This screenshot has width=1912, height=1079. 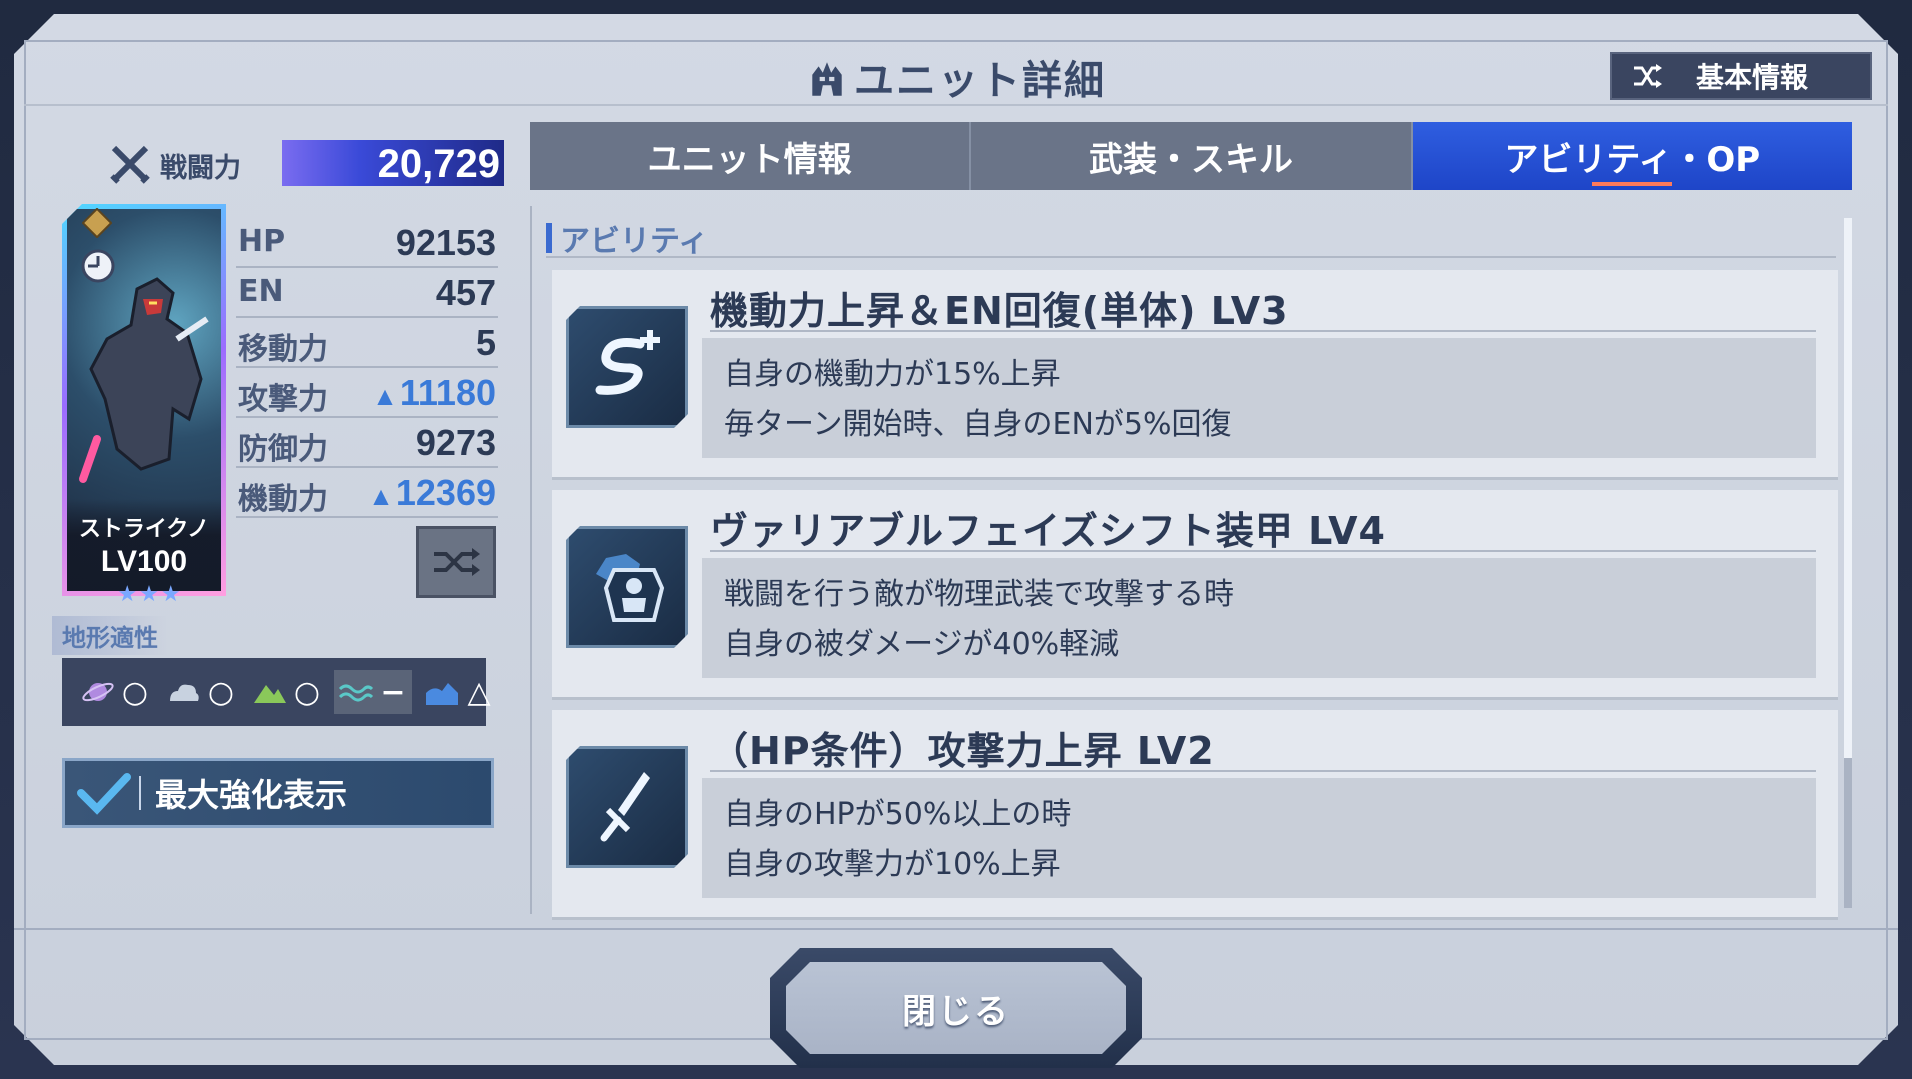 What do you see at coordinates (98, 692) in the screenshot?
I see `space-icon` at bounding box center [98, 692].